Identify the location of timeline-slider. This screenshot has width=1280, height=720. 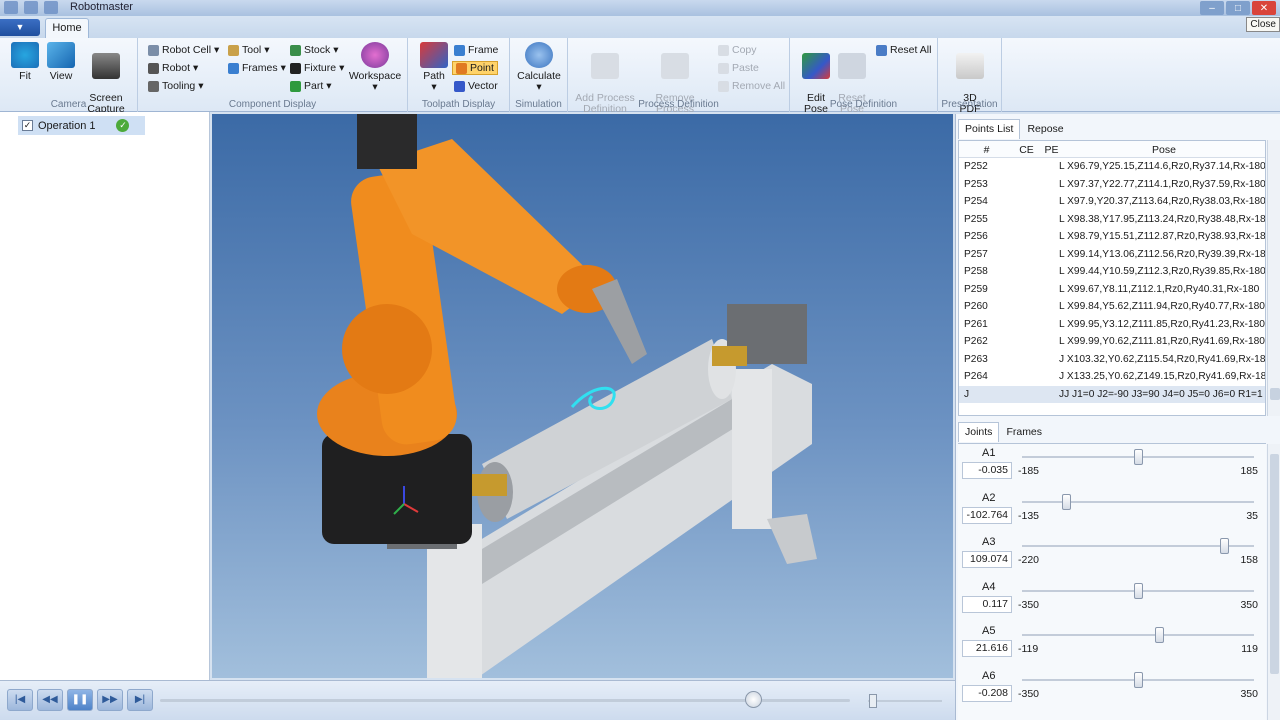
(754, 699).